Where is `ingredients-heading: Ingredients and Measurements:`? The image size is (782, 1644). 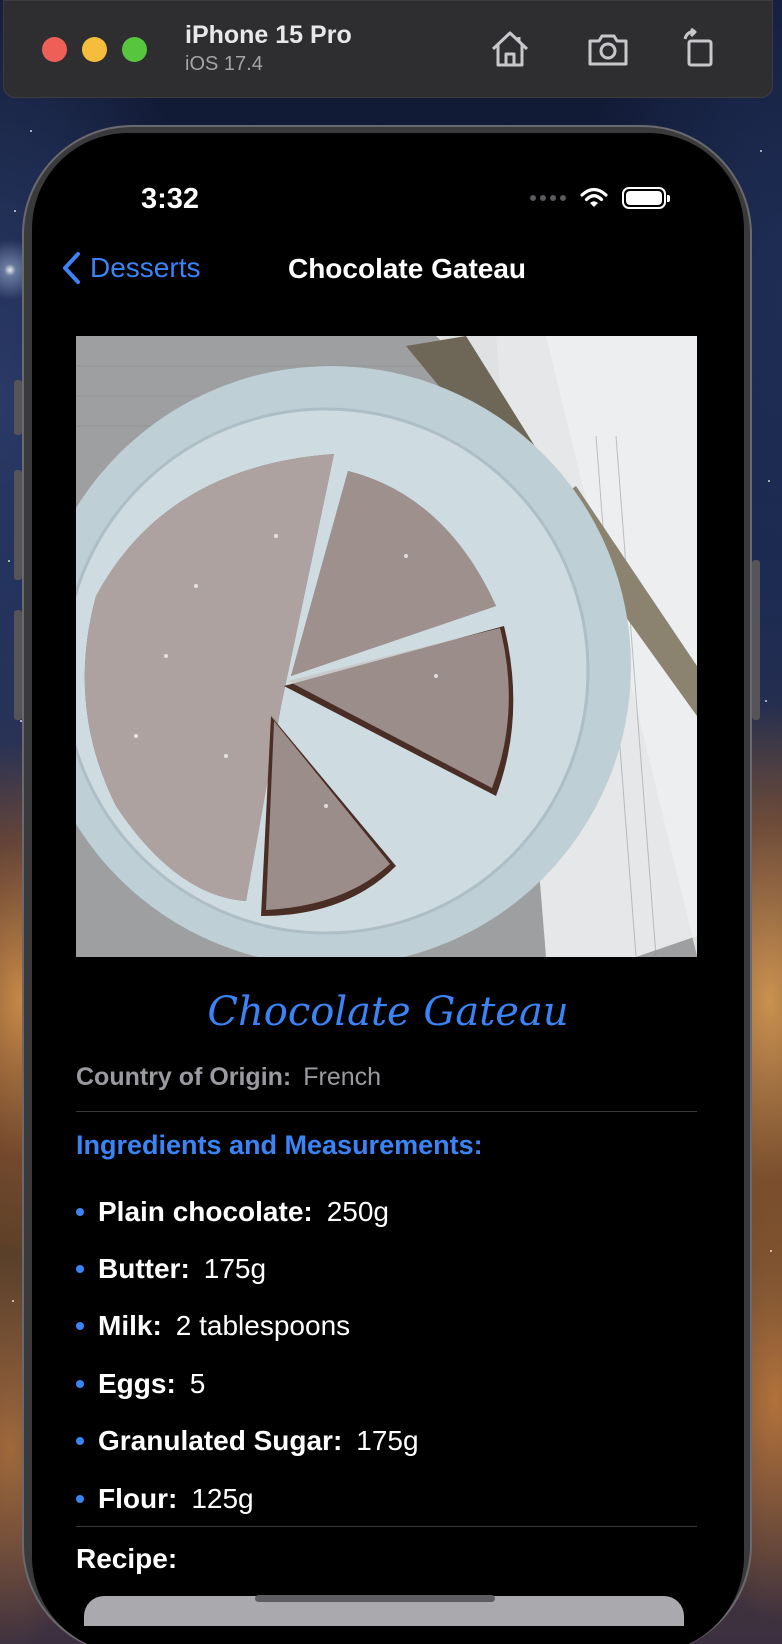
ingredients-heading: Ingredients and Measurements: is located at coordinates (279, 1145).